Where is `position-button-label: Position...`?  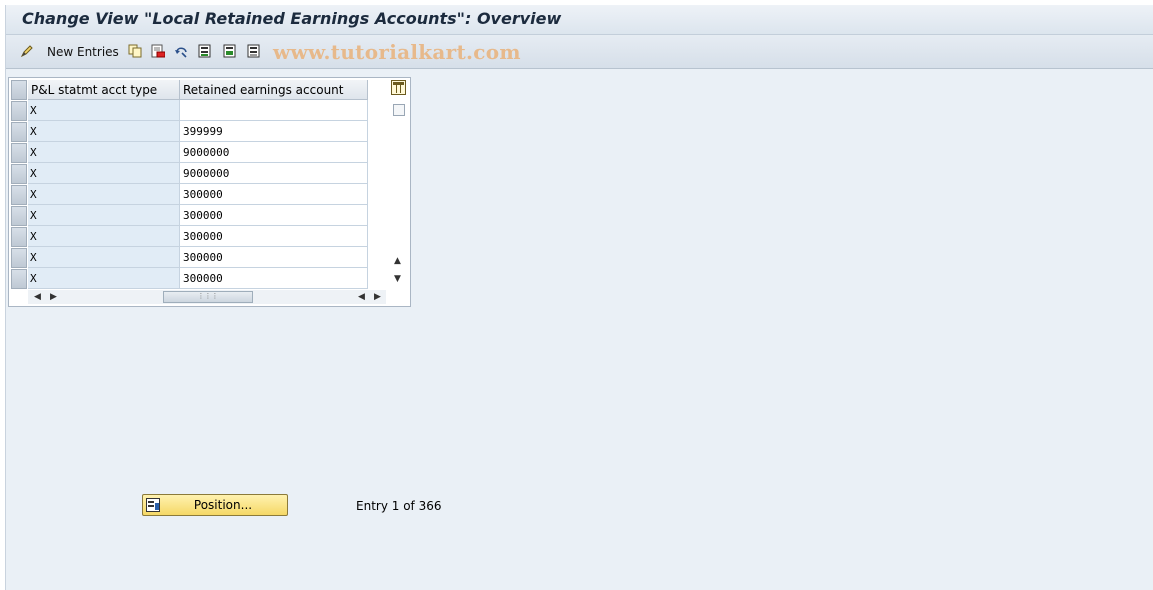
position-button-label: Position... is located at coordinates (223, 505).